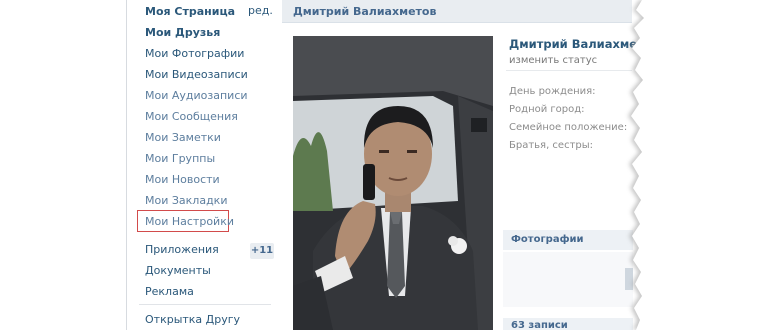 Image resolution: width=770 pixels, height=330 pixels. Describe the element at coordinates (457, 11) in the screenshot. I see `profile-header: Дмитрий Валиахметов` at that location.